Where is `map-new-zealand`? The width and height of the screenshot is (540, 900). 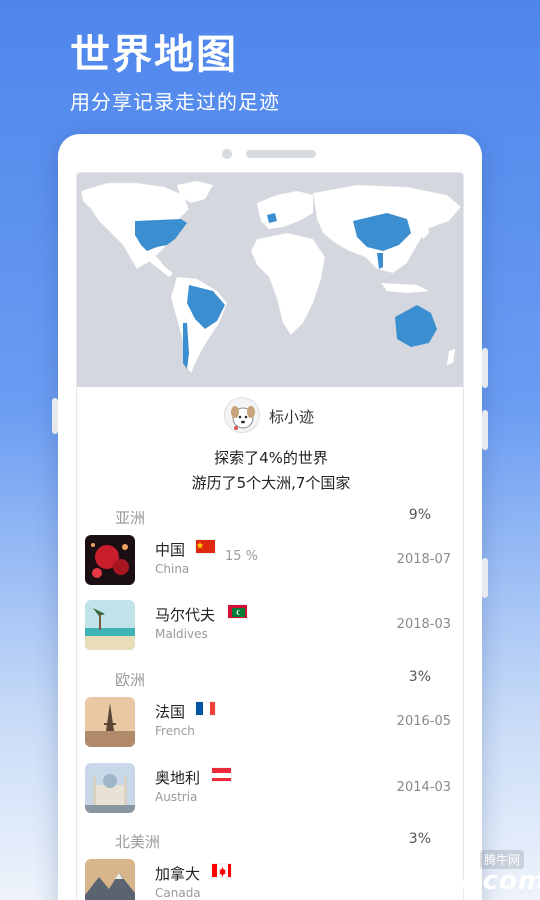 map-new-zealand is located at coordinates (451, 357).